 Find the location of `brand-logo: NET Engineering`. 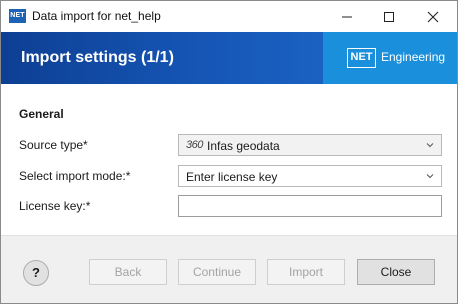

brand-logo: NET Engineering is located at coordinates (390, 58).